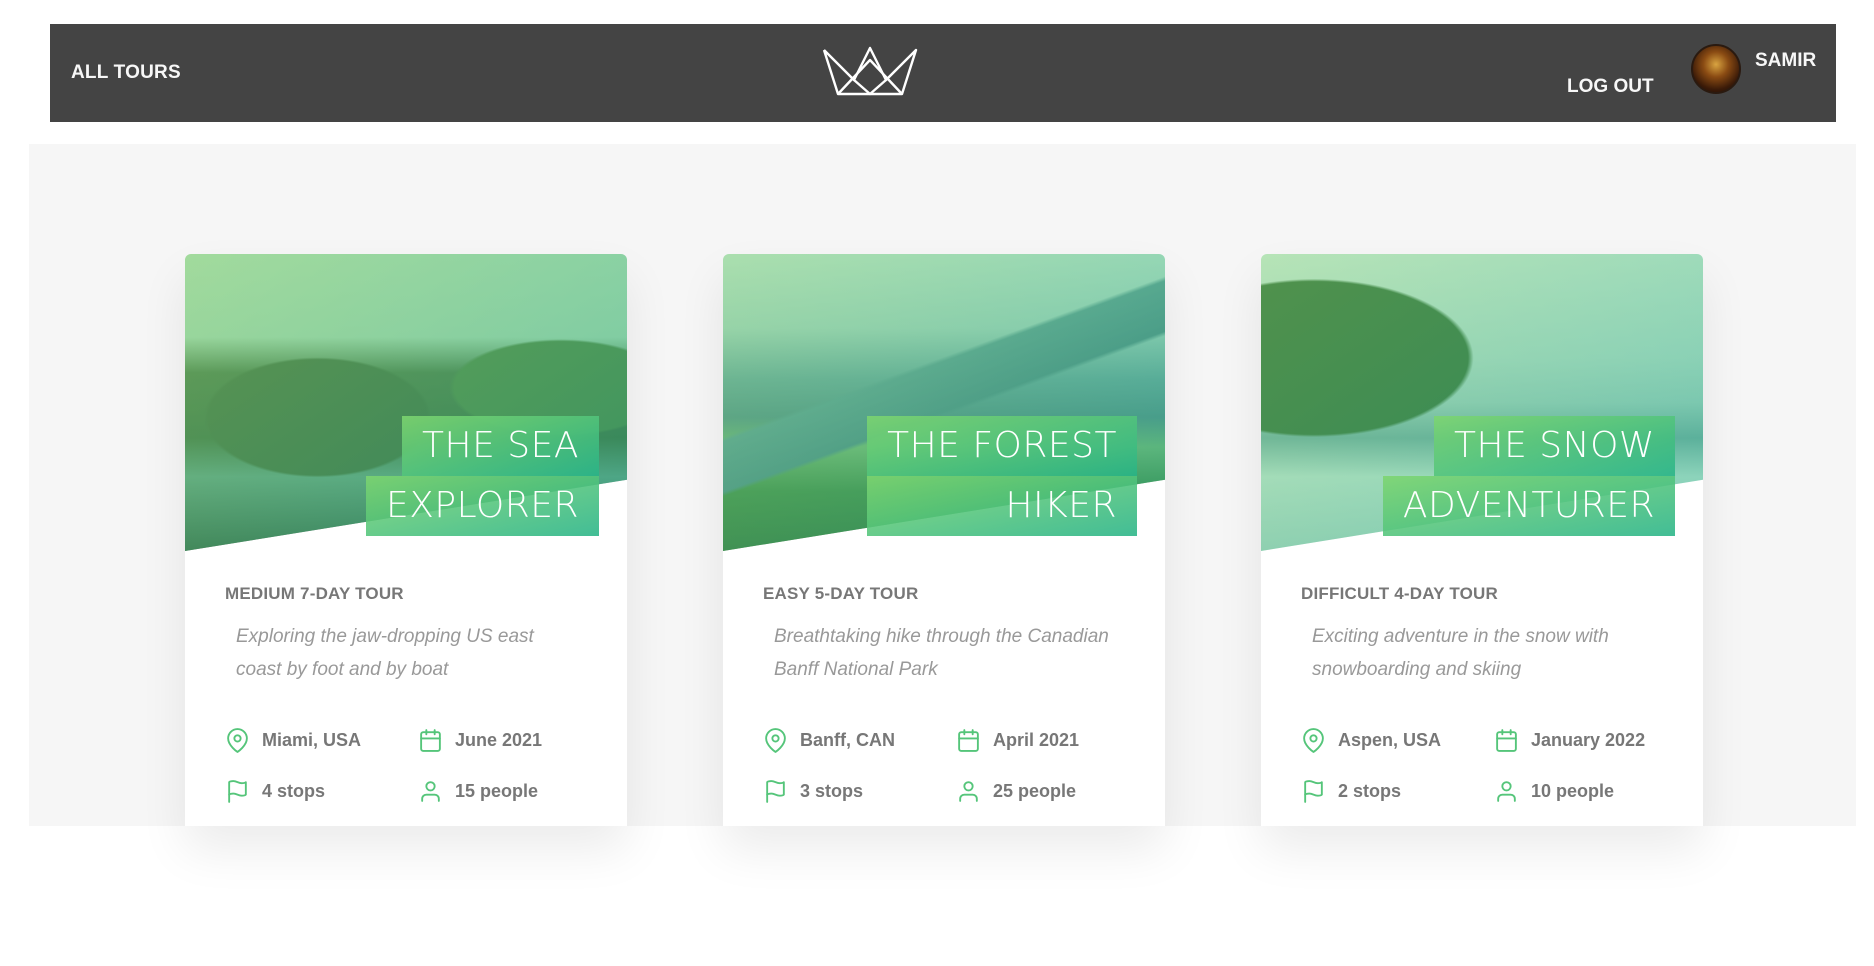  I want to click on tour-date-text: June 2021, so click(499, 740).